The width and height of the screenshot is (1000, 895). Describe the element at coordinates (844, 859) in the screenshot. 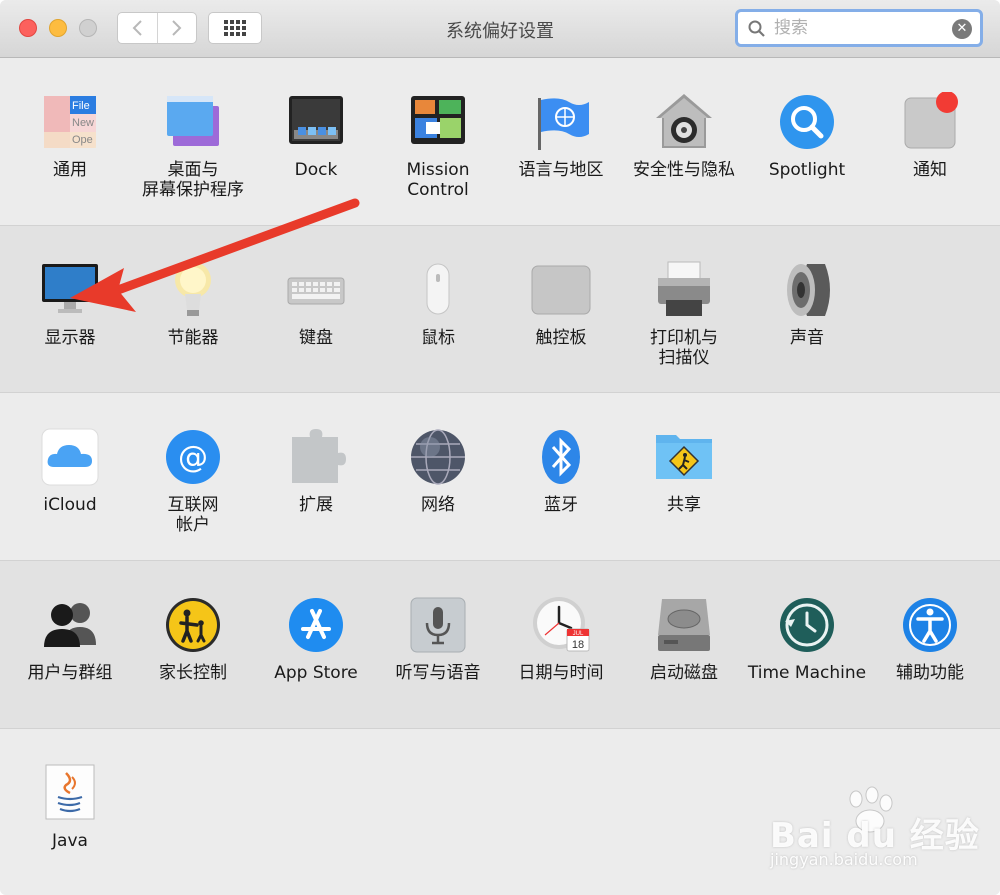

I see `watermark-url: jingyan.baidu.com` at that location.